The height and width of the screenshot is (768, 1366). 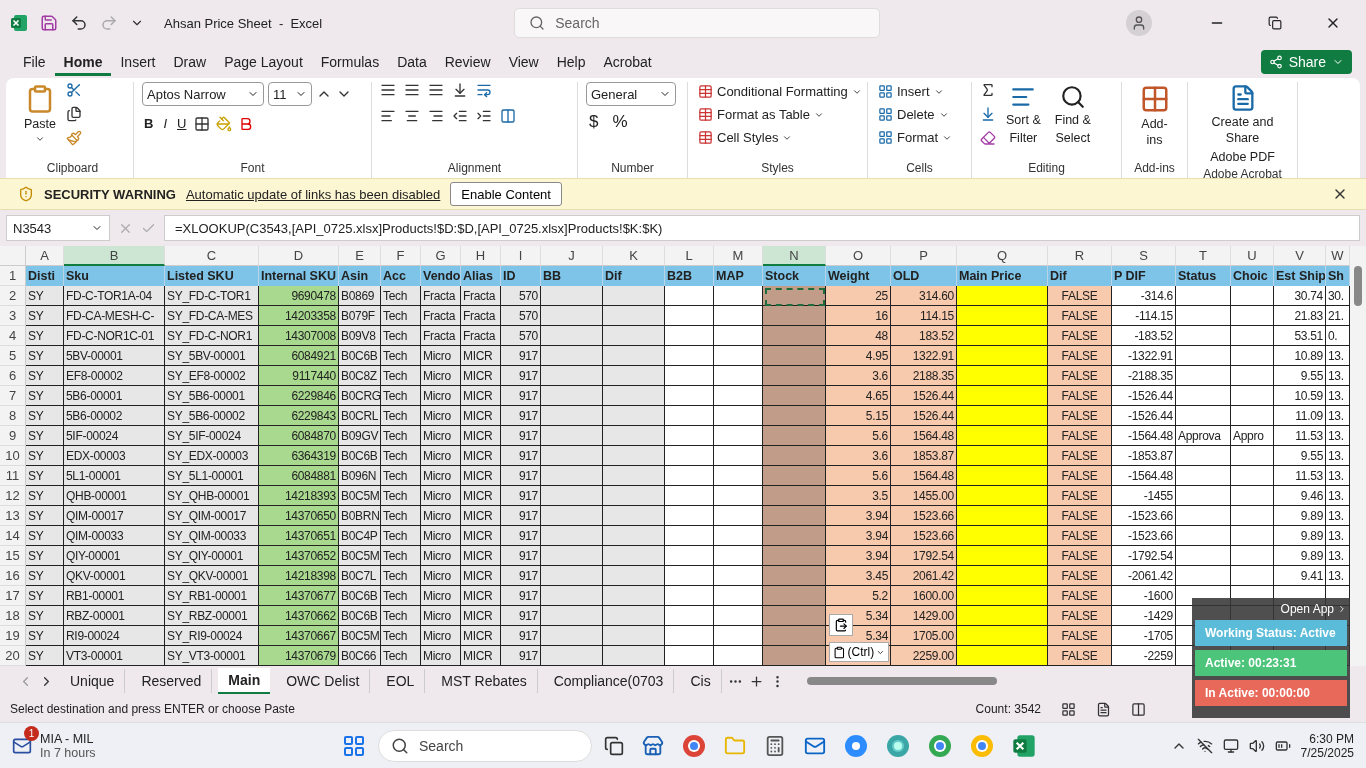 I want to click on sheet-tab: OWC Delist, so click(x=323, y=681).